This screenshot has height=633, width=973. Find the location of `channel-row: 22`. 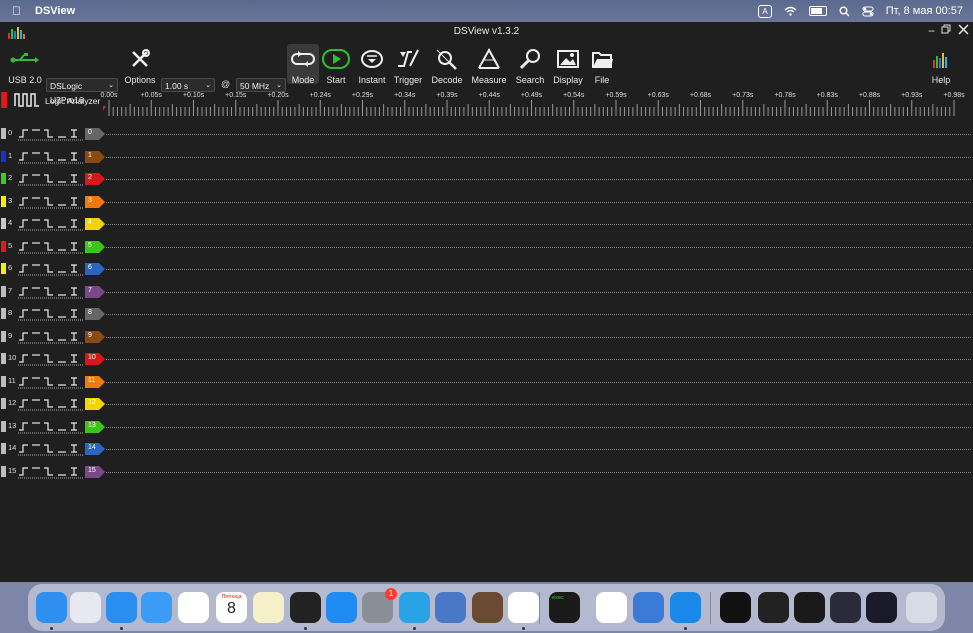

channel-row: 22 is located at coordinates (486, 179).